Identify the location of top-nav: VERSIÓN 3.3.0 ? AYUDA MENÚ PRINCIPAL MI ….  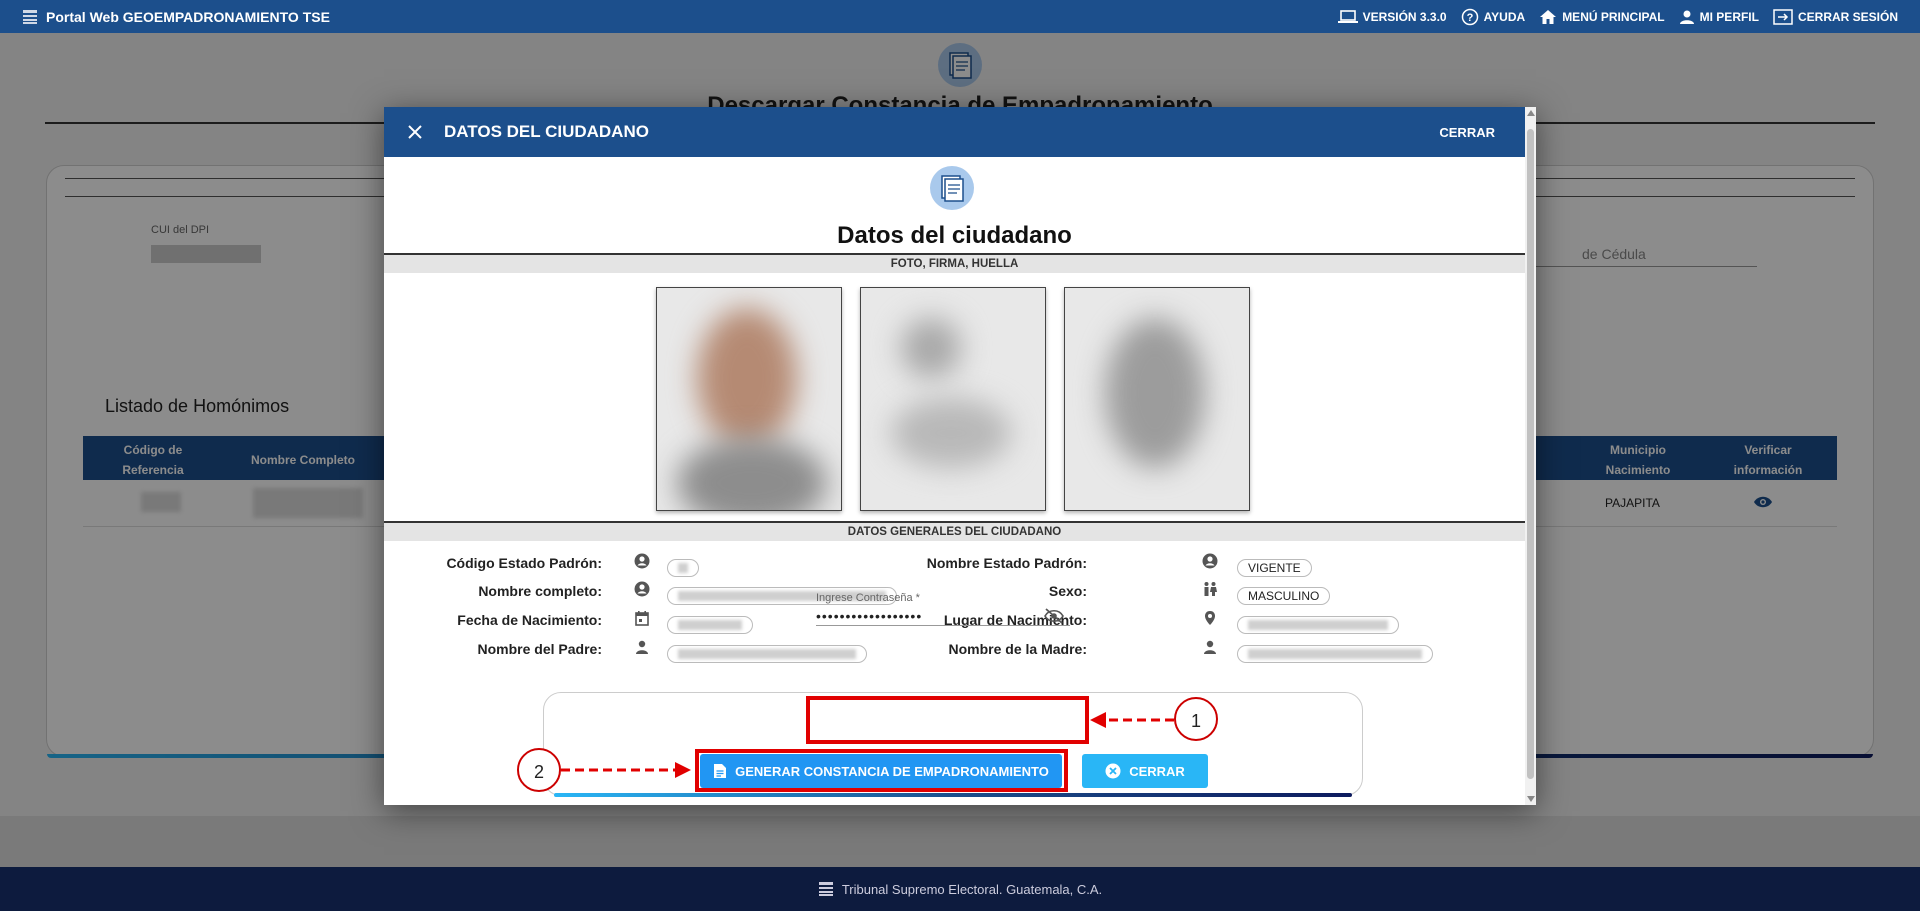
(1611, 17).